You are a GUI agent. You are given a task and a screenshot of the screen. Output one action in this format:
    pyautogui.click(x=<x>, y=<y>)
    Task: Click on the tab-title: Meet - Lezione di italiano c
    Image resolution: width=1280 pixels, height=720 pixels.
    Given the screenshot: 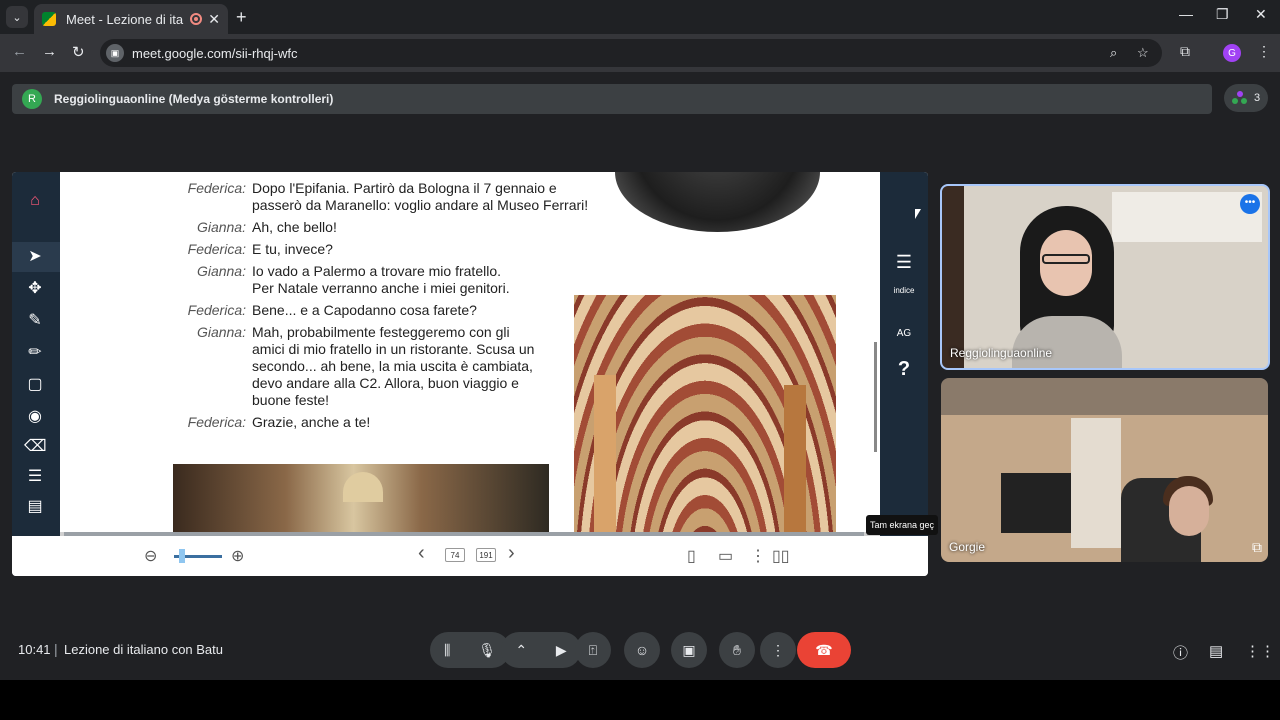 What is the action you would take?
    pyautogui.click(x=125, y=19)
    